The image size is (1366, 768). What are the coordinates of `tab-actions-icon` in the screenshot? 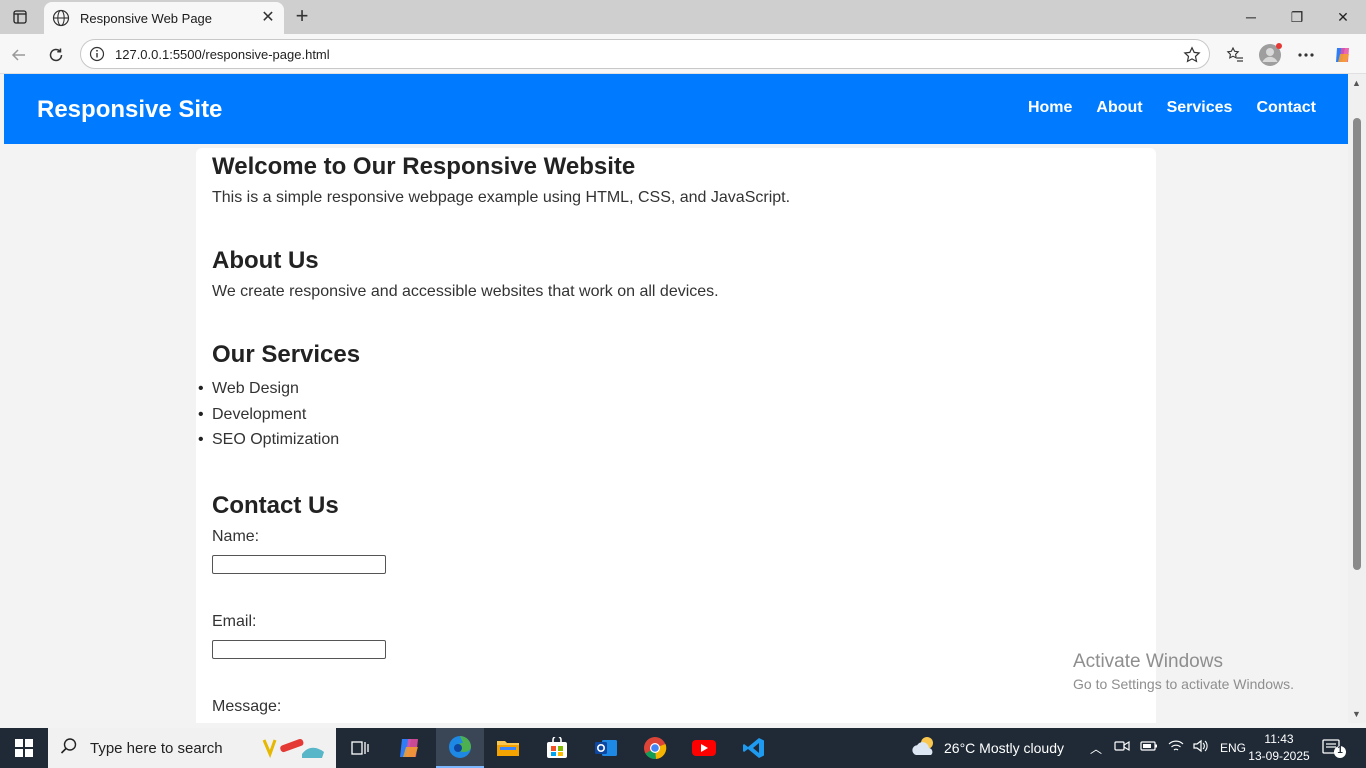 It's located at (20, 17).